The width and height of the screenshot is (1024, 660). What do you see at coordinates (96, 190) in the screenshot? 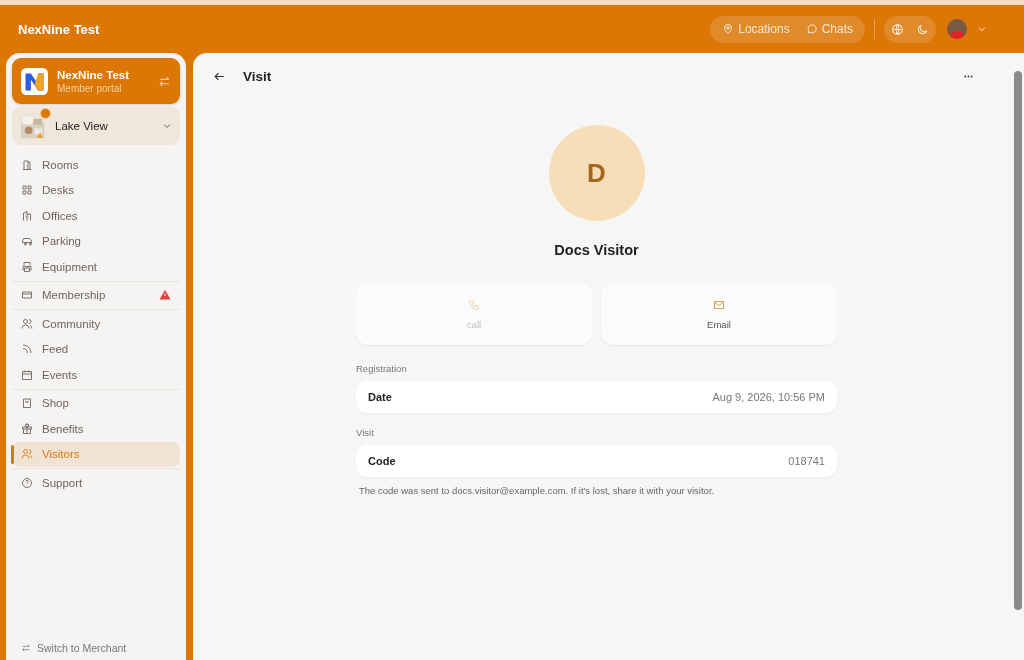
I see `nav-item: Desks` at bounding box center [96, 190].